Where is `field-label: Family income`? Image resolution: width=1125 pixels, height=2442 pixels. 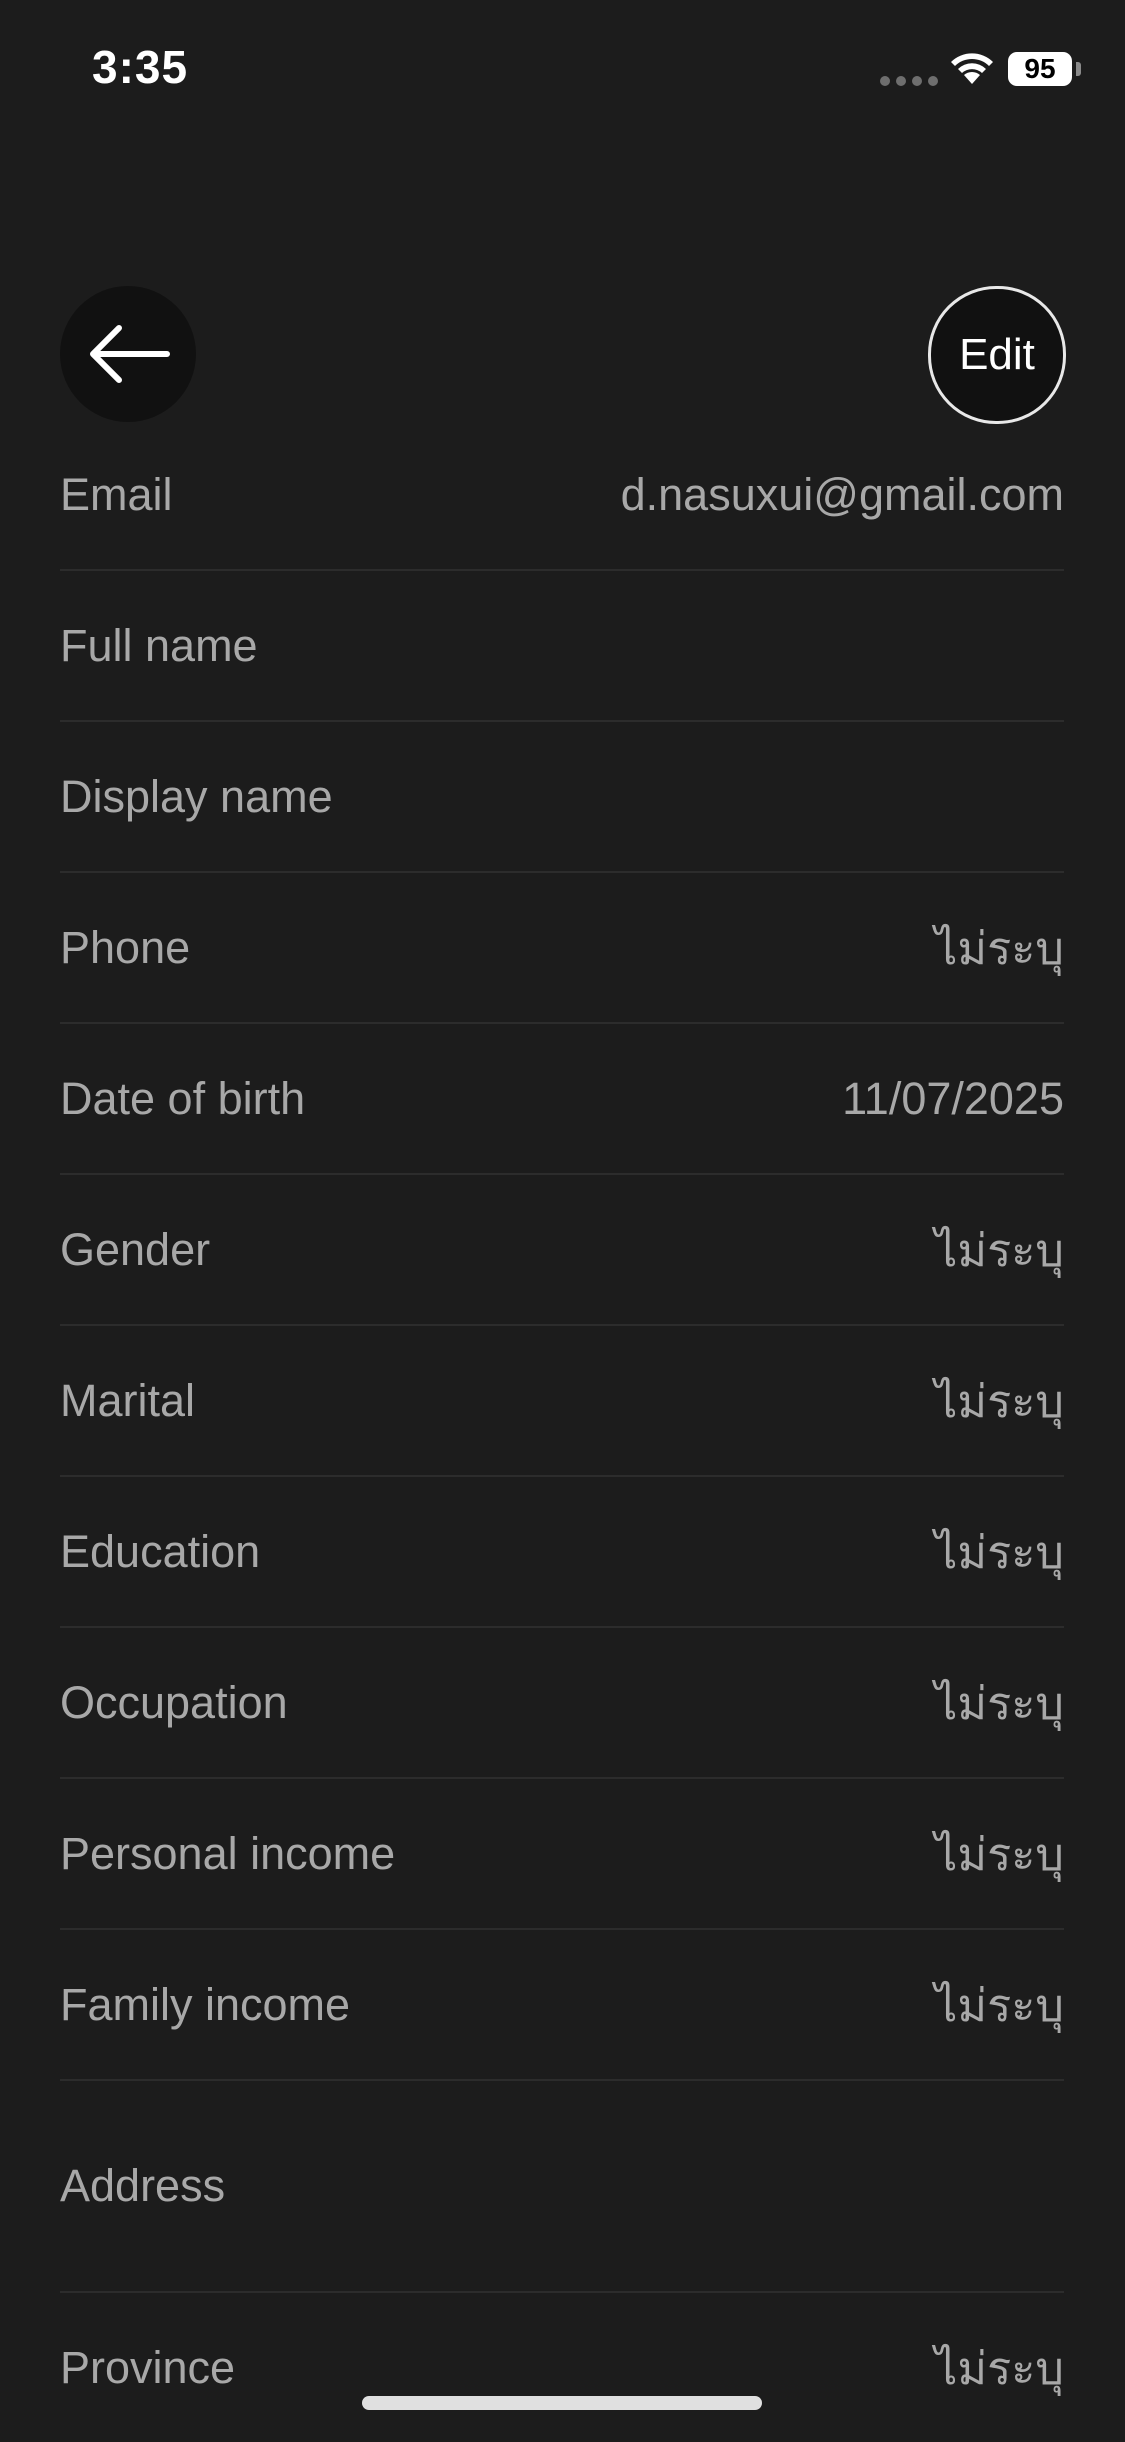 field-label: Family income is located at coordinates (205, 2004).